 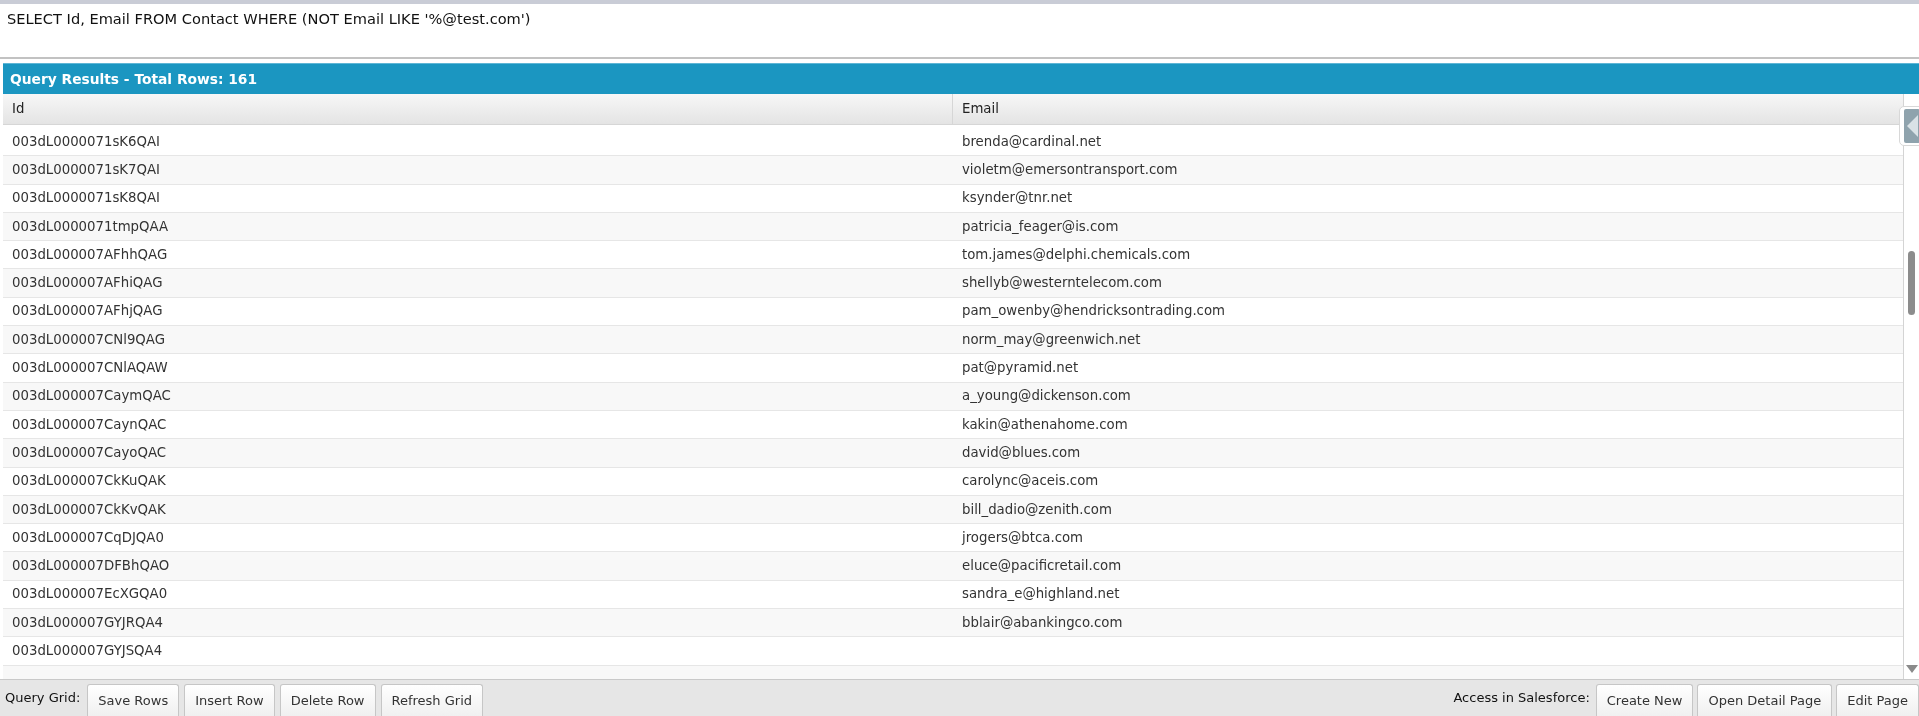 What do you see at coordinates (90, 226) in the screenshot?
I see `table-cell: 003dL0000071tmpQAA` at bounding box center [90, 226].